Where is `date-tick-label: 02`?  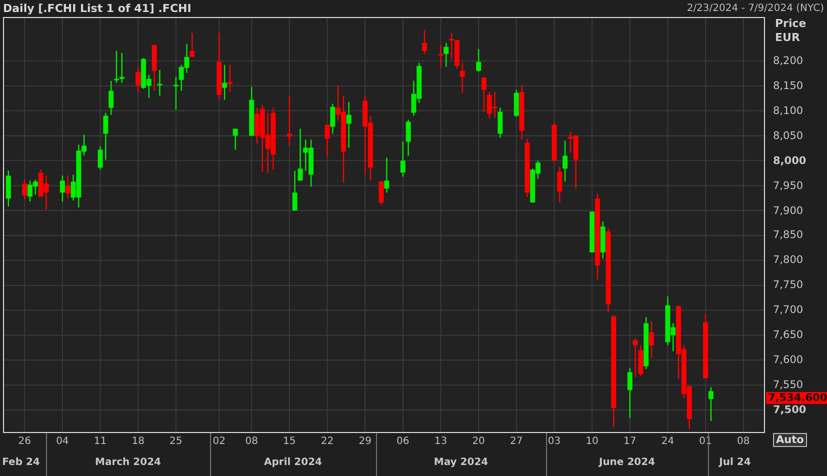 date-tick-label: 02 is located at coordinates (219, 441).